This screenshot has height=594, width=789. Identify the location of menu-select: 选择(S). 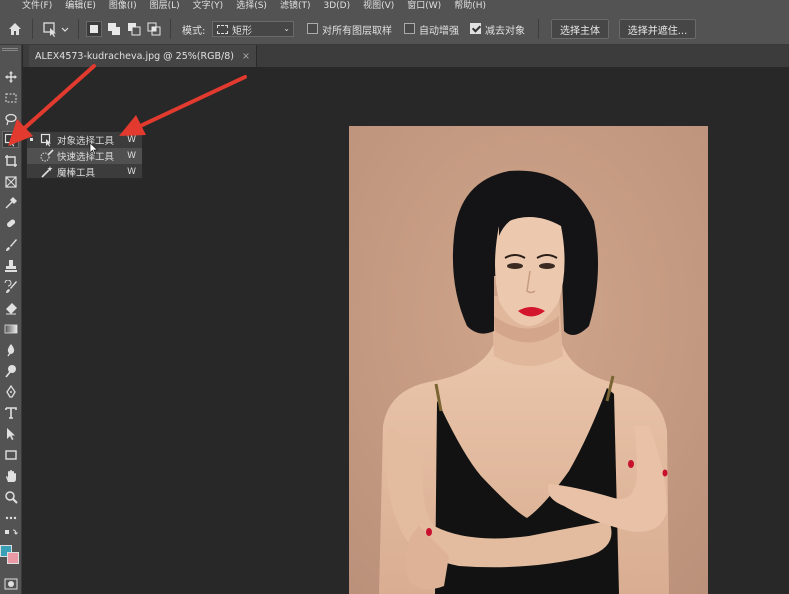
(251, 6).